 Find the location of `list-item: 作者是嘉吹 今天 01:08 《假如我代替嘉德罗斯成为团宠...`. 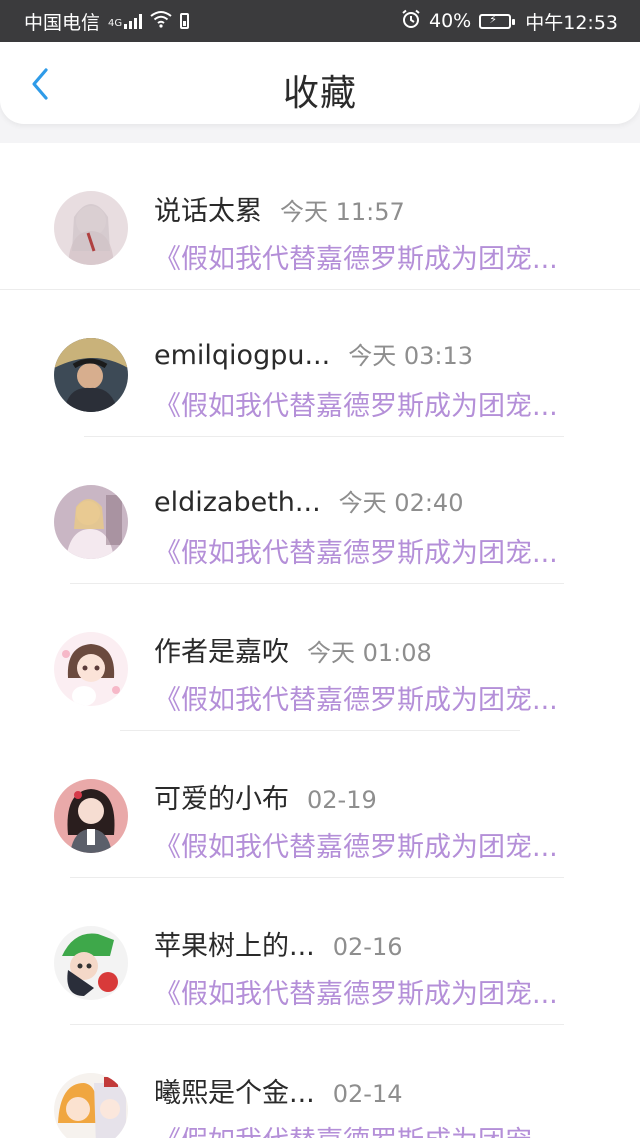

list-item: 作者是嘉吹 今天 01:08 《假如我代替嘉德罗斯成为团宠... is located at coordinates (320, 657).